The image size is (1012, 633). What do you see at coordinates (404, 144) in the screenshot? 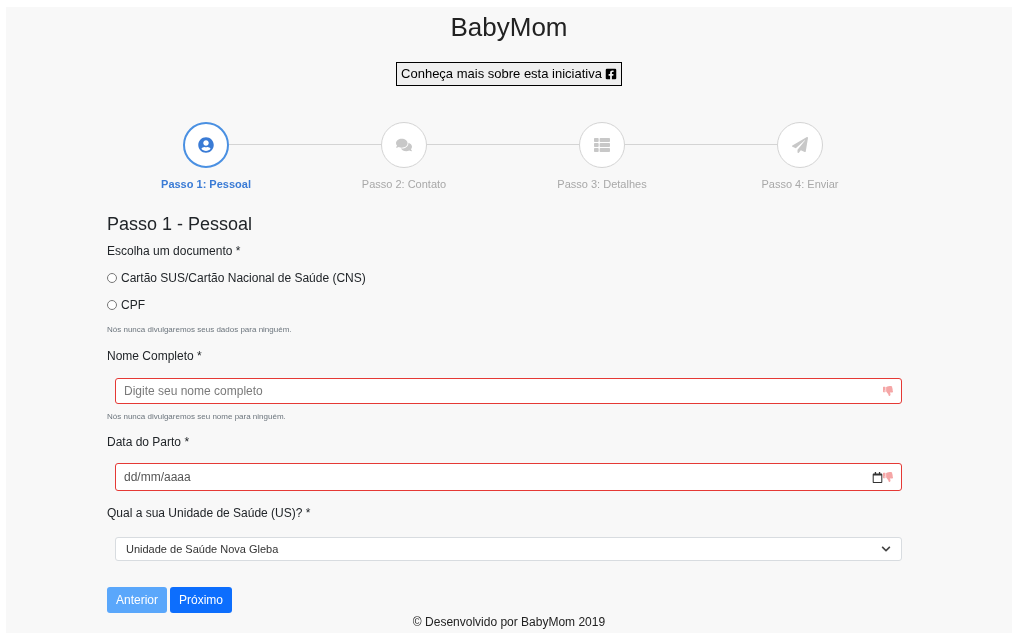
I see `chat-bubbles-icon` at bounding box center [404, 144].